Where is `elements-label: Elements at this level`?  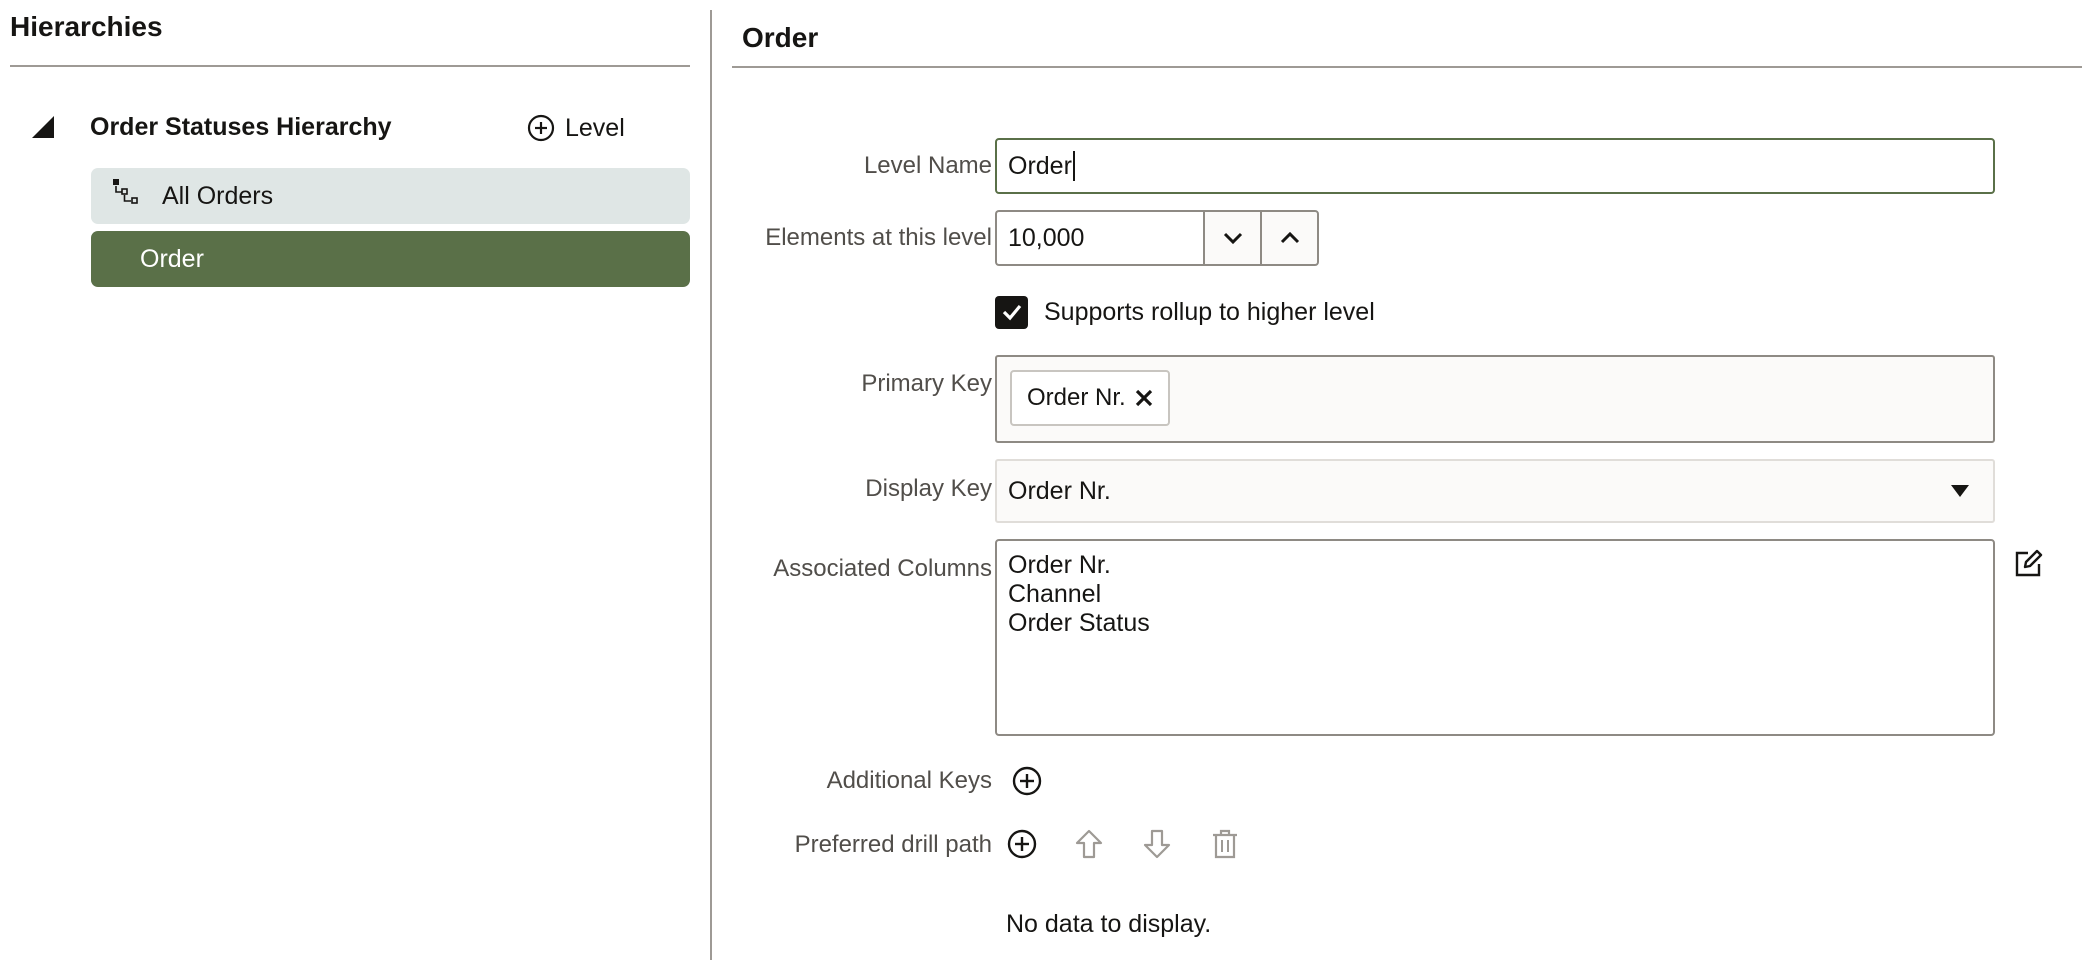 elements-label: Elements at this level is located at coordinates (878, 237).